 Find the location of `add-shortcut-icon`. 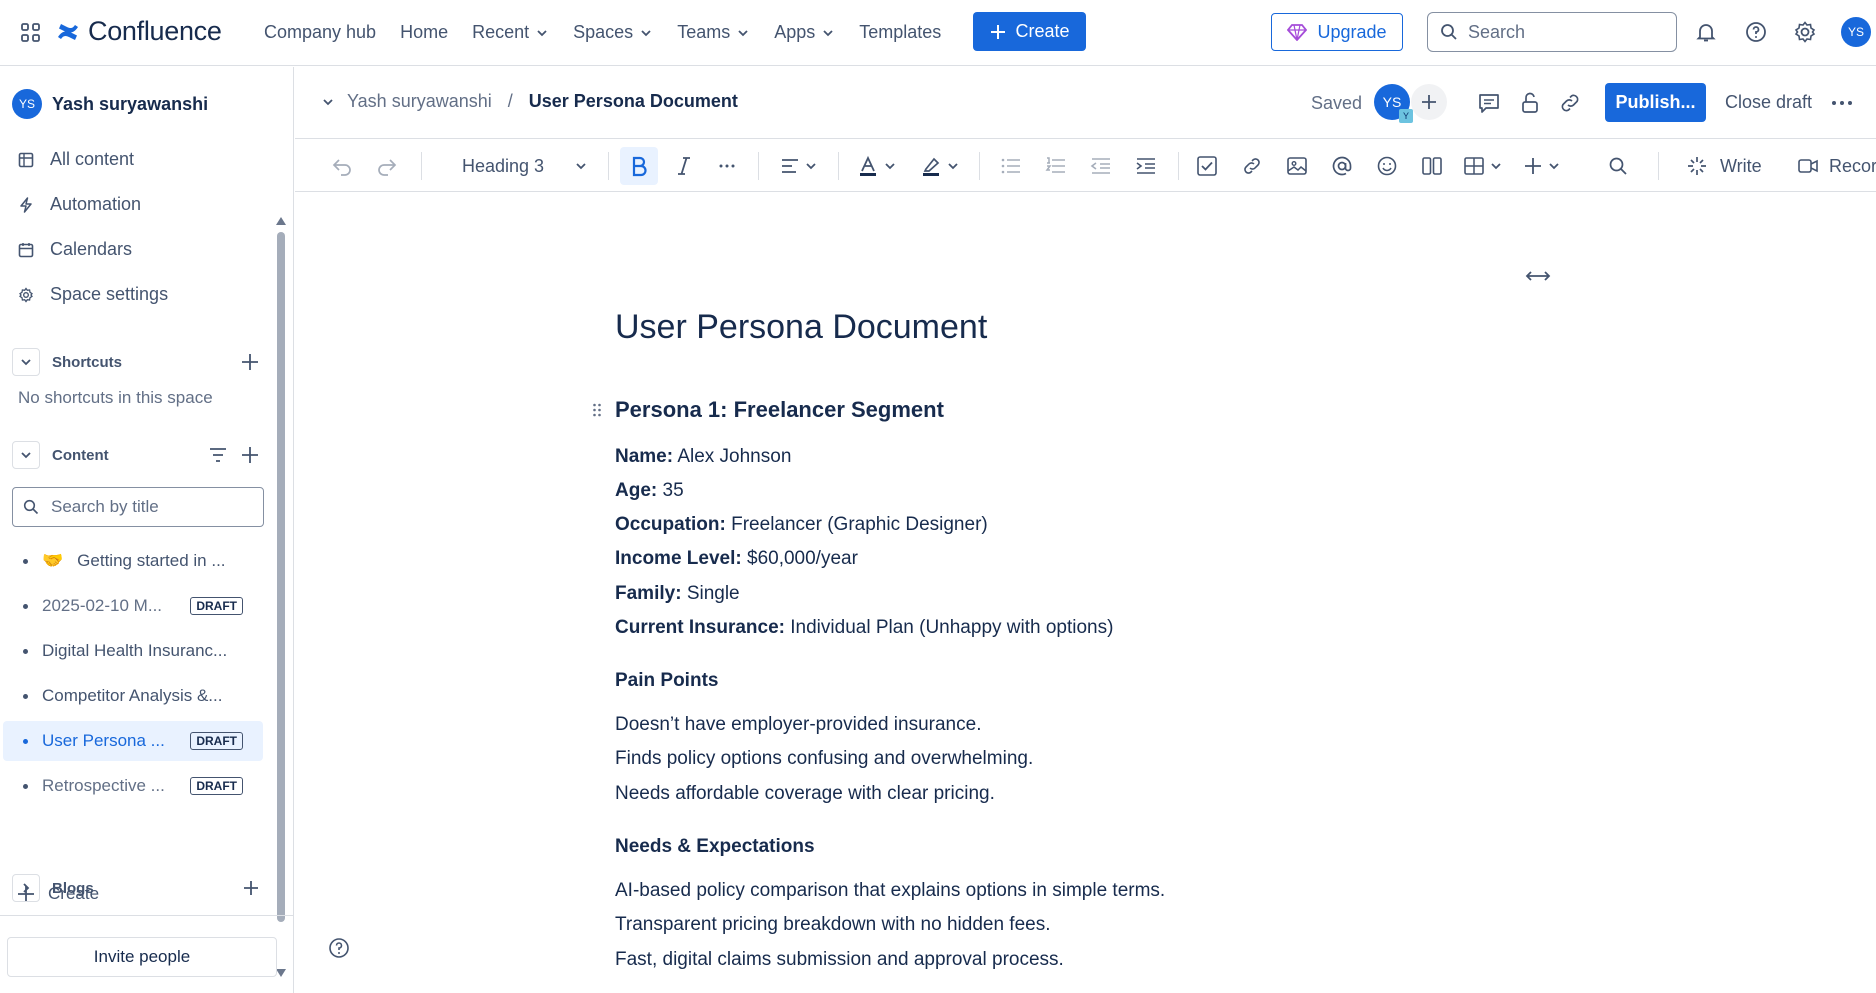

add-shortcut-icon is located at coordinates (250, 362).